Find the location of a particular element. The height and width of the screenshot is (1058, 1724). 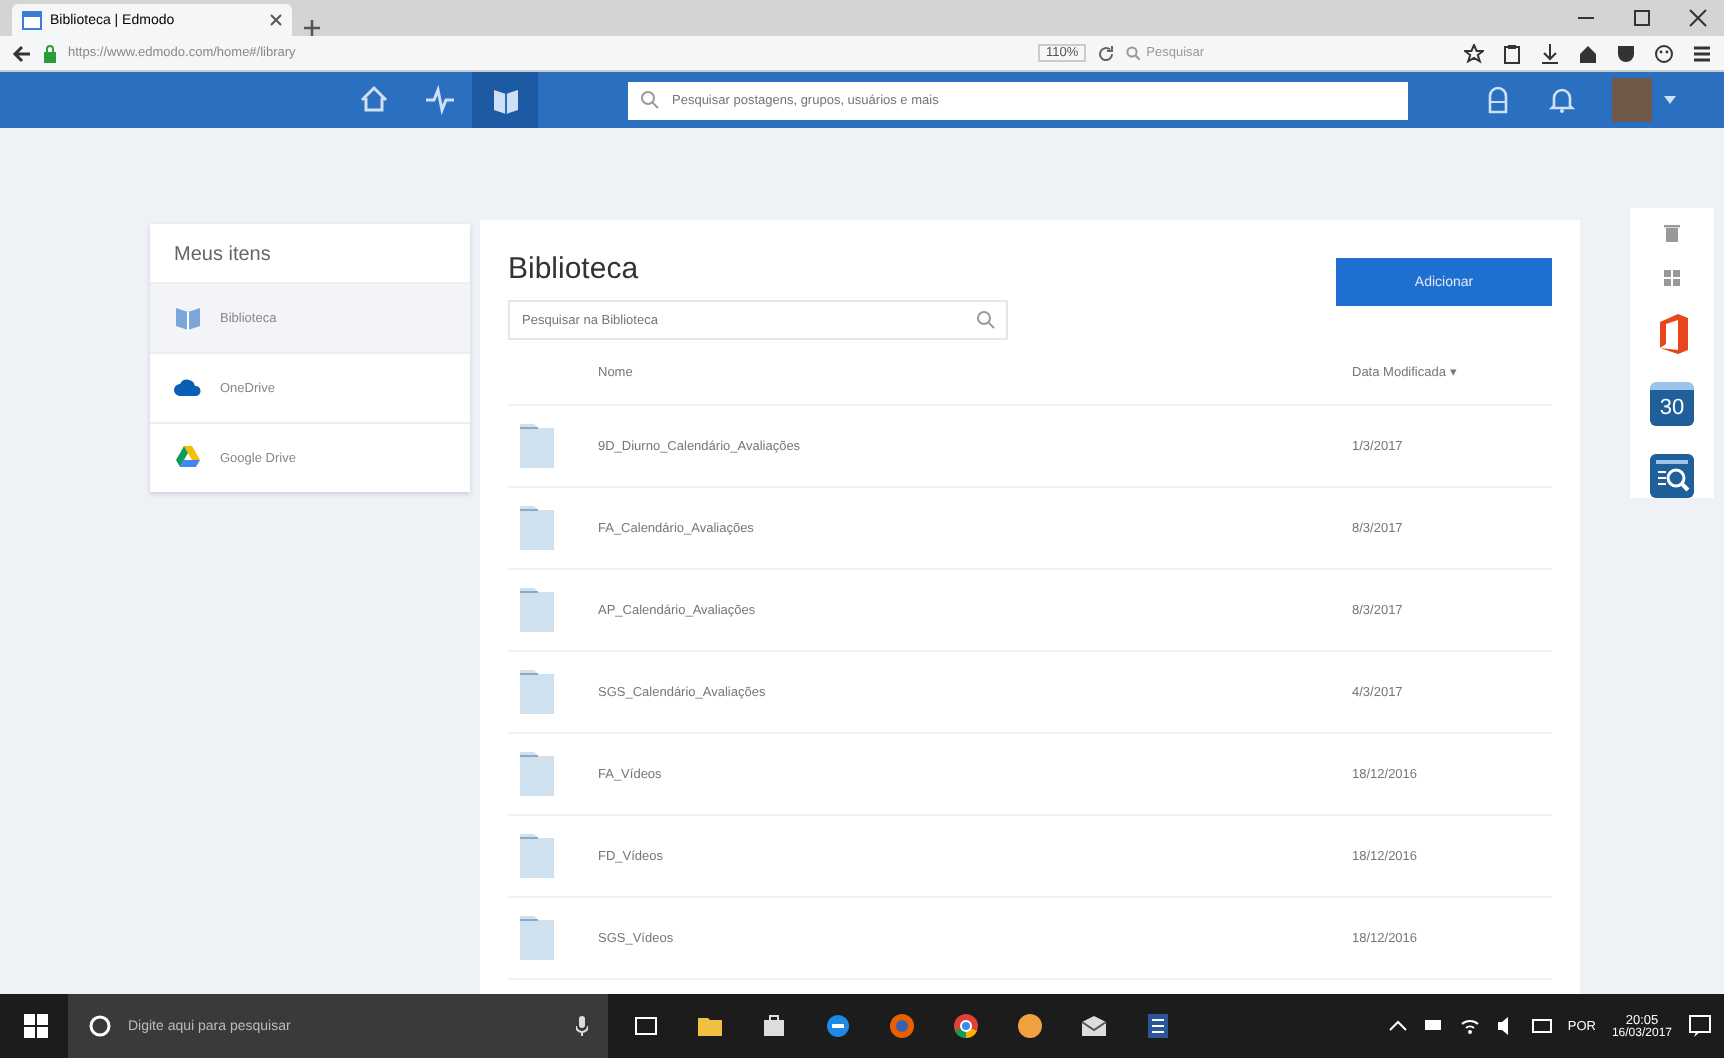

store-icon is located at coordinates (774, 1026).